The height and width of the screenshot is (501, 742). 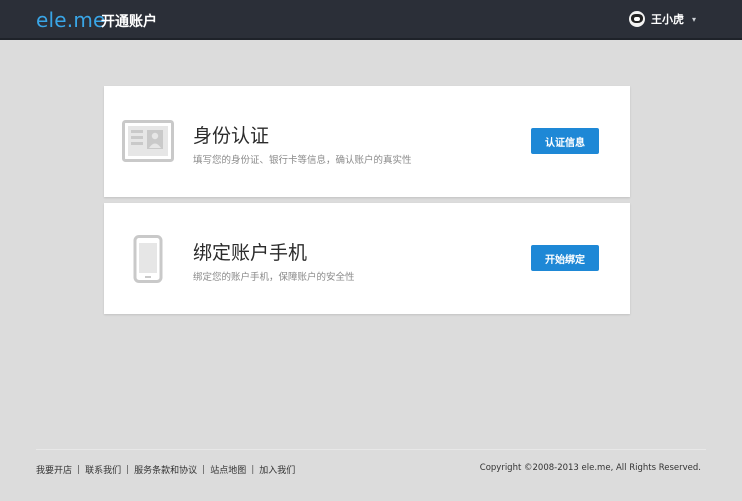 I want to click on top-navbar: ele.me 开通账户 王小虎 ▾, so click(x=371, y=20).